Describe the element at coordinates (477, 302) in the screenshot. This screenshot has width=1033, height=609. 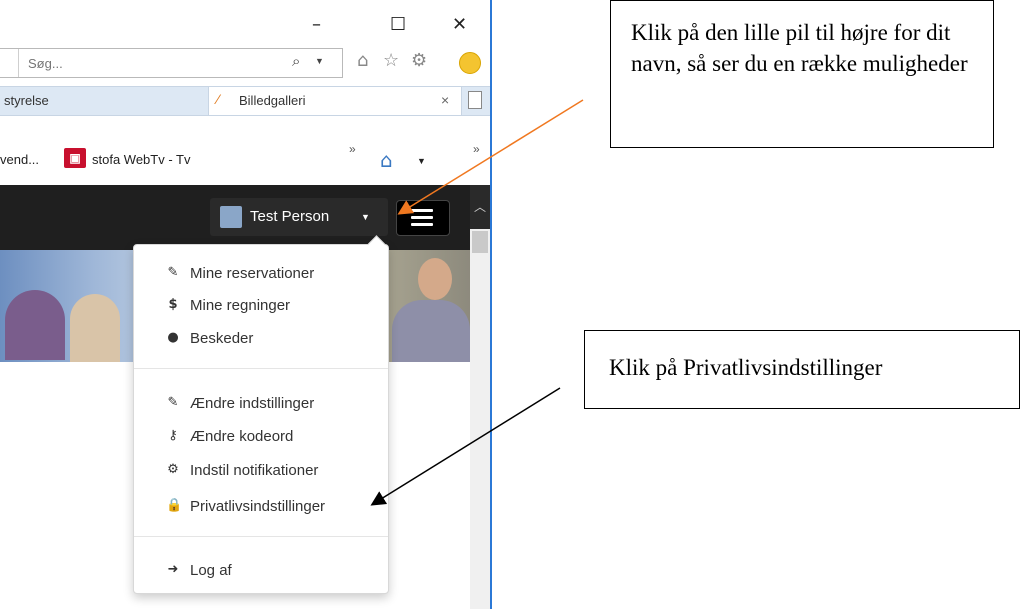
I see `annotation-arrows` at that location.